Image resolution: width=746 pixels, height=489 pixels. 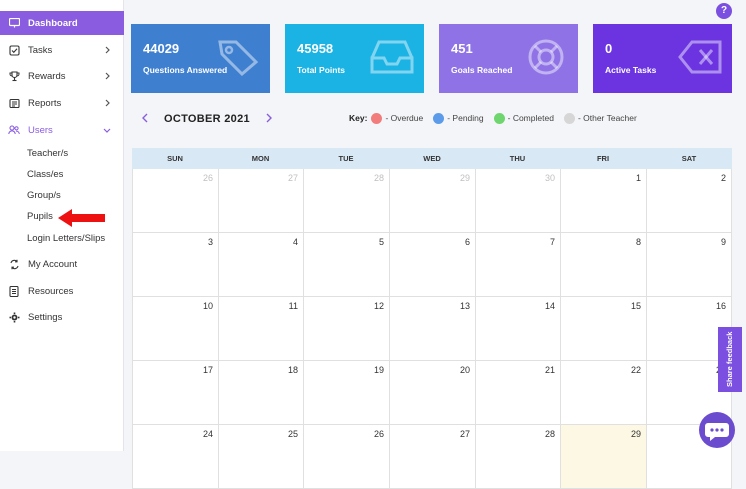 I want to click on calendar-day-cell: 13, so click(x=432, y=329).